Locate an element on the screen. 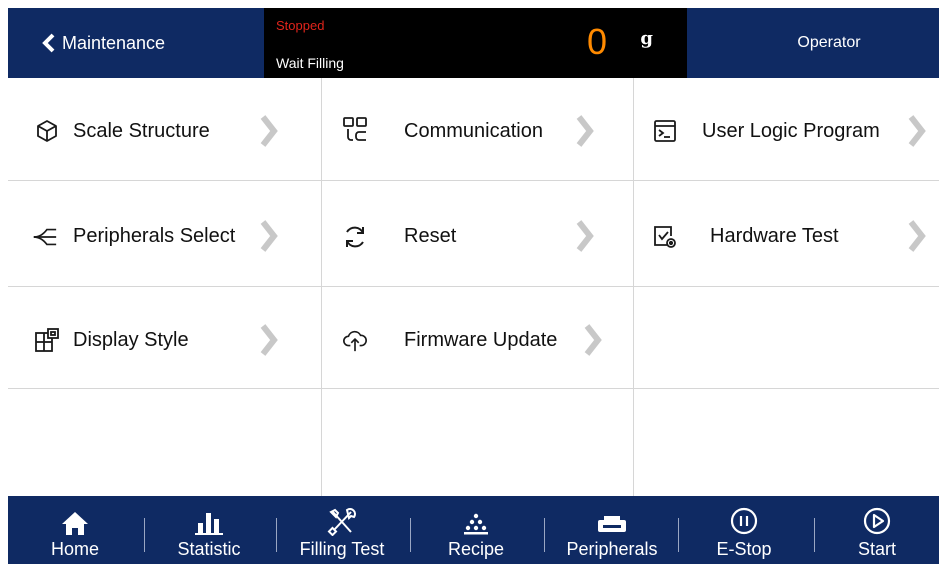 The width and height of the screenshot is (939, 564). menu-item-hardware-test: Hardware Test is located at coordinates (786, 232).